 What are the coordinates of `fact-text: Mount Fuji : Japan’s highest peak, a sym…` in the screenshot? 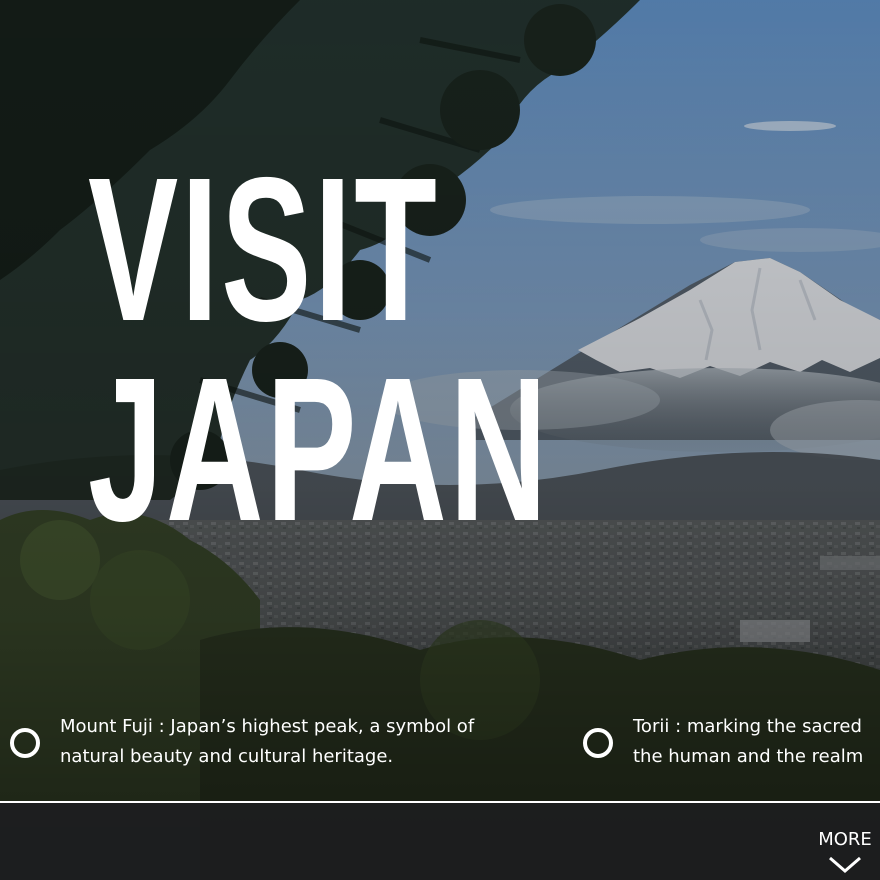 It's located at (300, 742).